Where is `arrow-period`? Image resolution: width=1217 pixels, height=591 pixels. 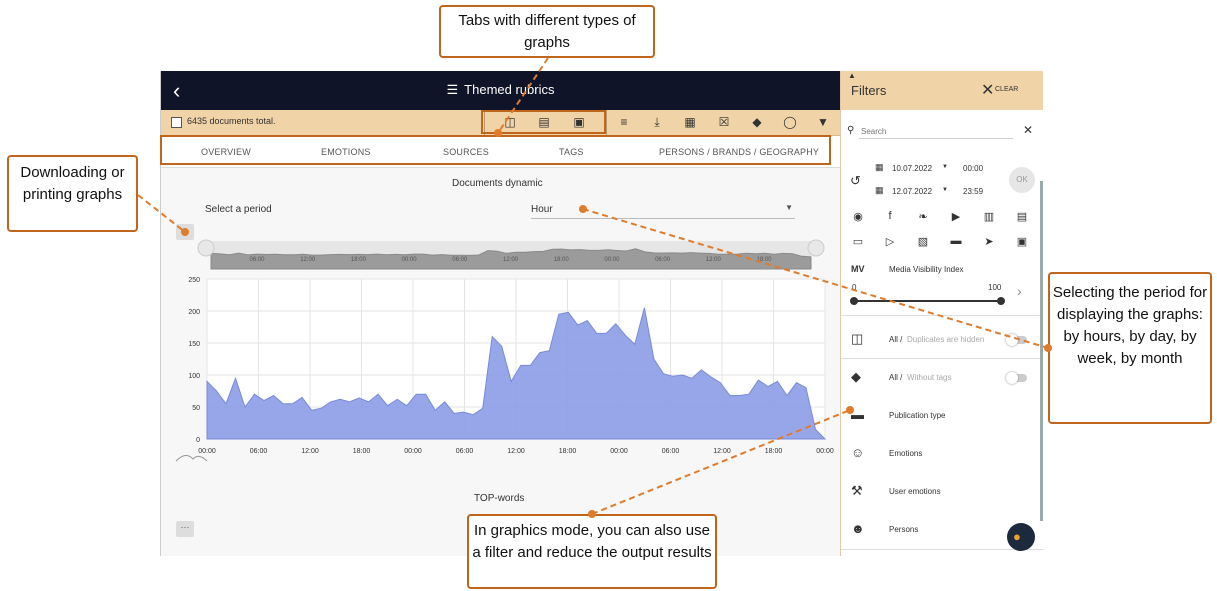
arrow-period is located at coordinates (815, 278).